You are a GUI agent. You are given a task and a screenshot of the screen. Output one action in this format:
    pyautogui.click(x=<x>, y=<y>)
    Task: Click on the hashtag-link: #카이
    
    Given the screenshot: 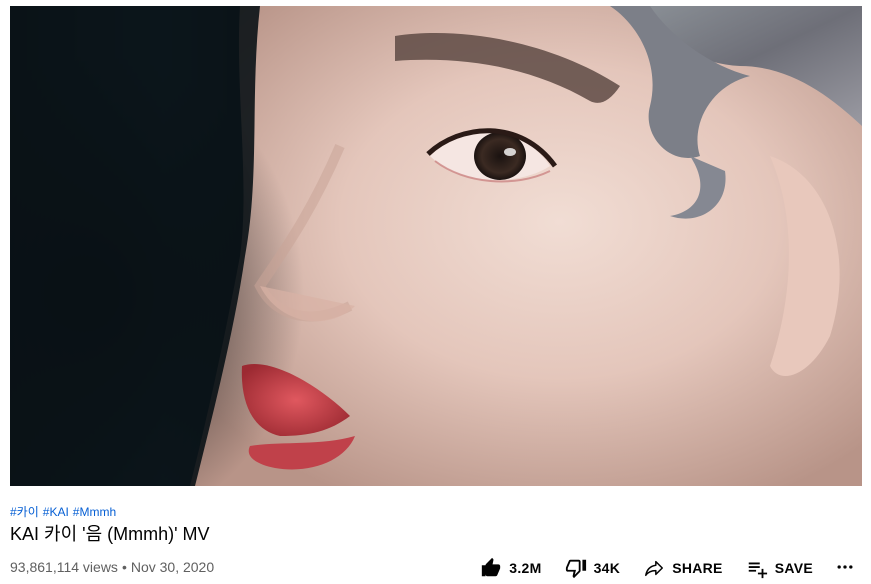 What is the action you would take?
    pyautogui.click(x=24, y=512)
    